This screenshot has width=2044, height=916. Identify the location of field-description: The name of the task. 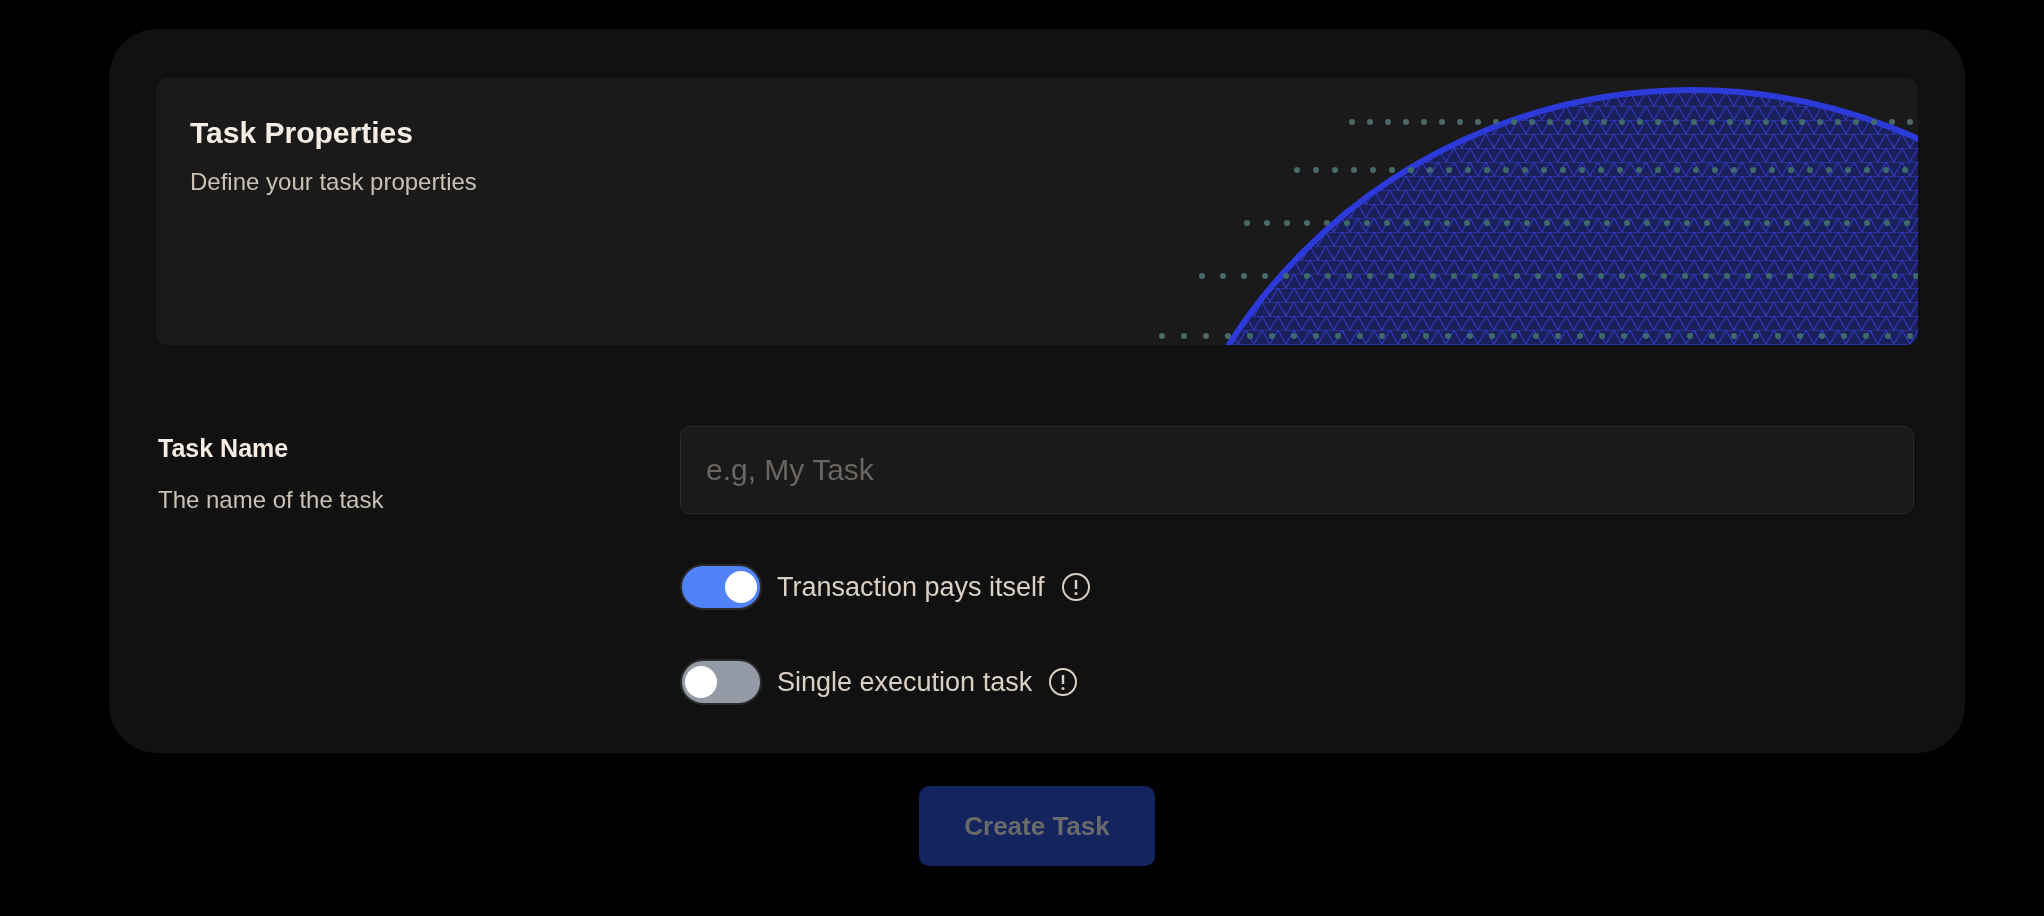
(271, 499).